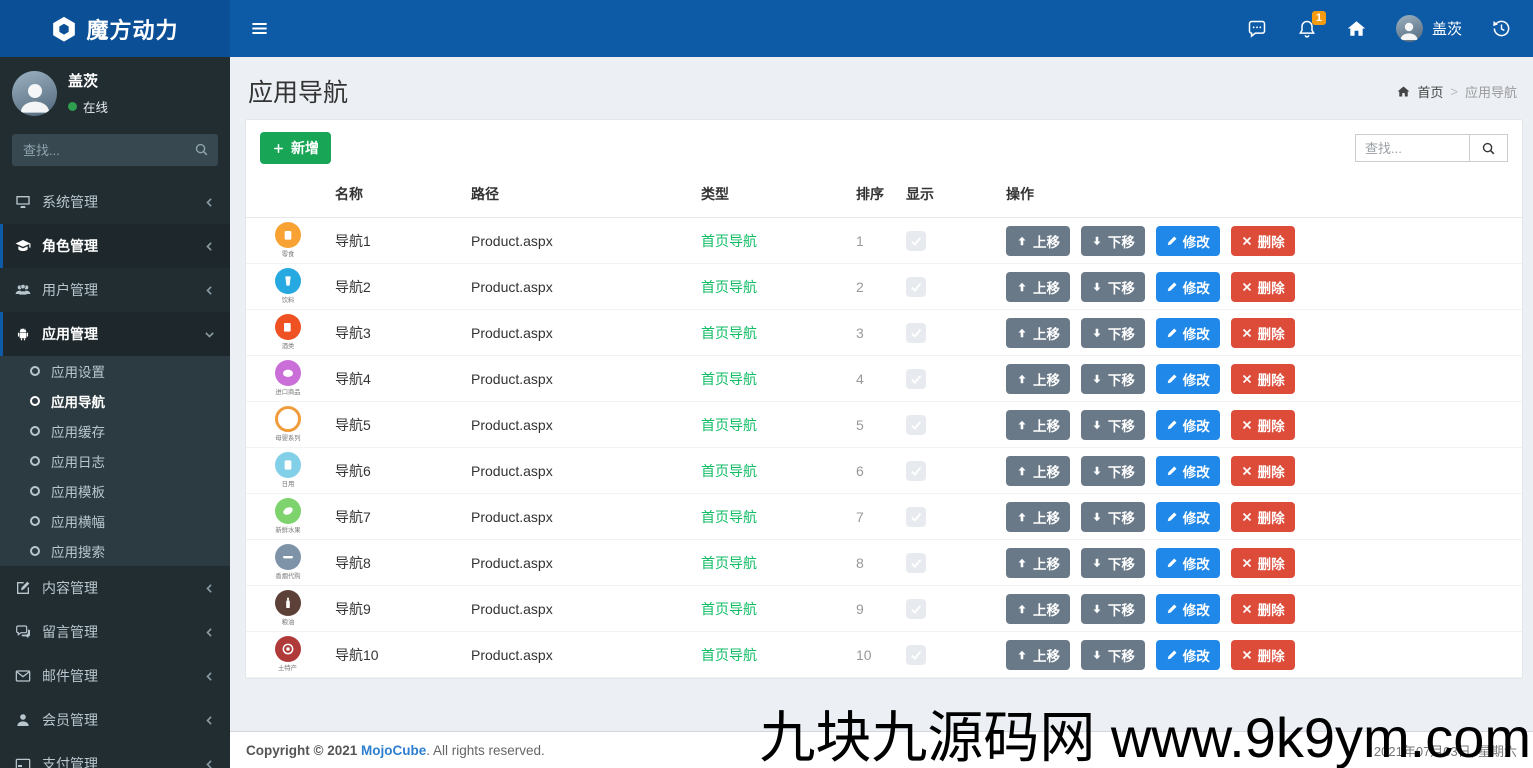 This screenshot has width=1533, height=768. I want to click on history-button, so click(1501, 28).